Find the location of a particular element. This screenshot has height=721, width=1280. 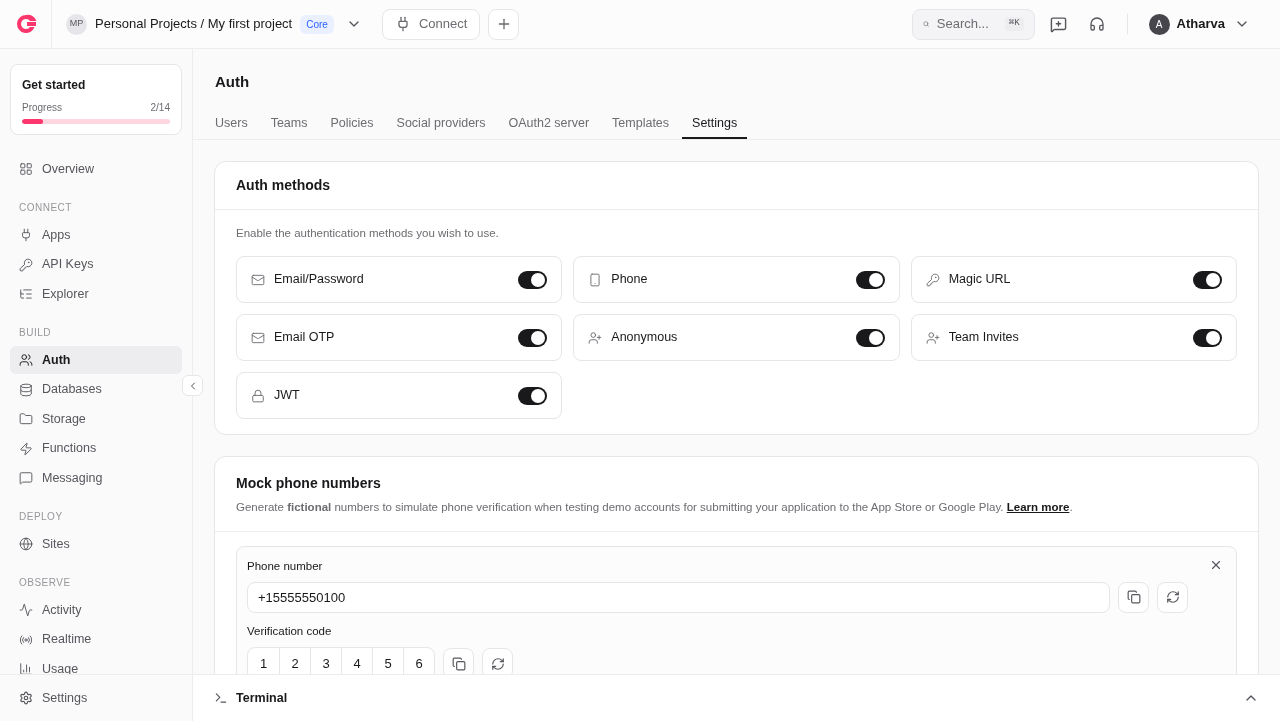

sidebar-item: Messaging is located at coordinates (96, 478).